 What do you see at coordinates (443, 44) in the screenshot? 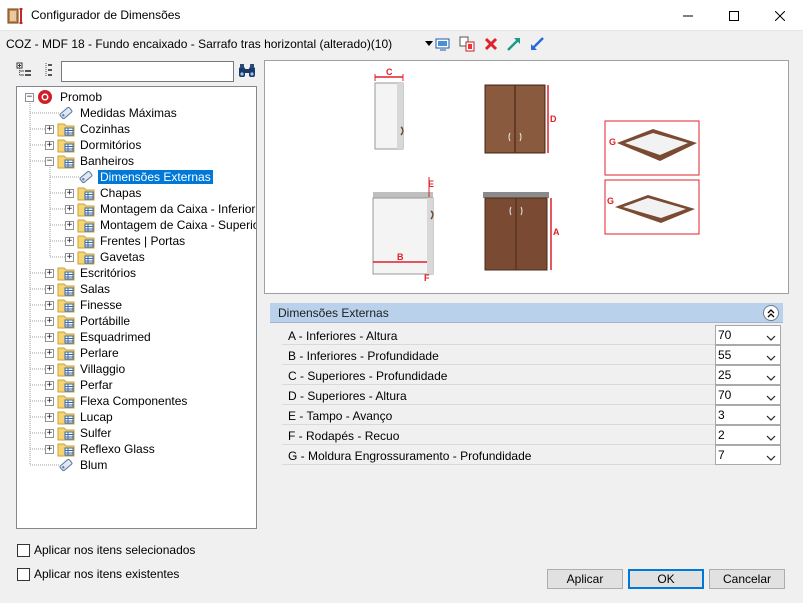
I see `screen-icon` at bounding box center [443, 44].